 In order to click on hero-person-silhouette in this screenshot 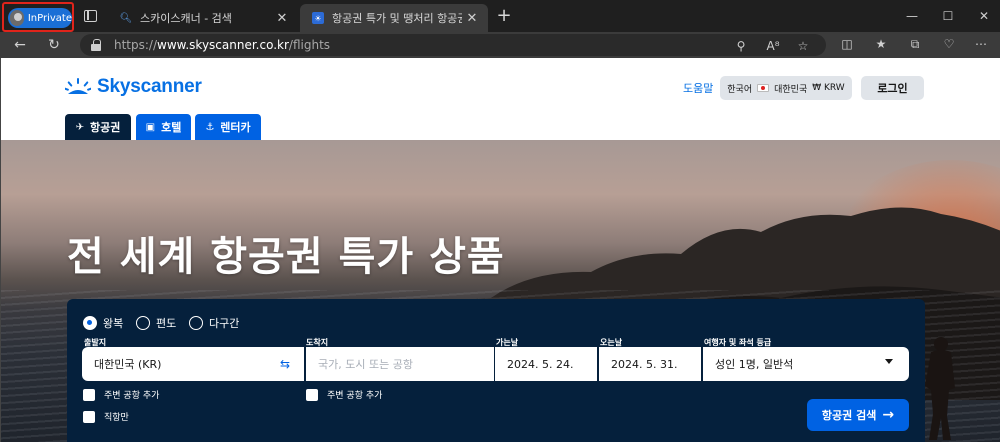, I will do `click(940, 388)`.